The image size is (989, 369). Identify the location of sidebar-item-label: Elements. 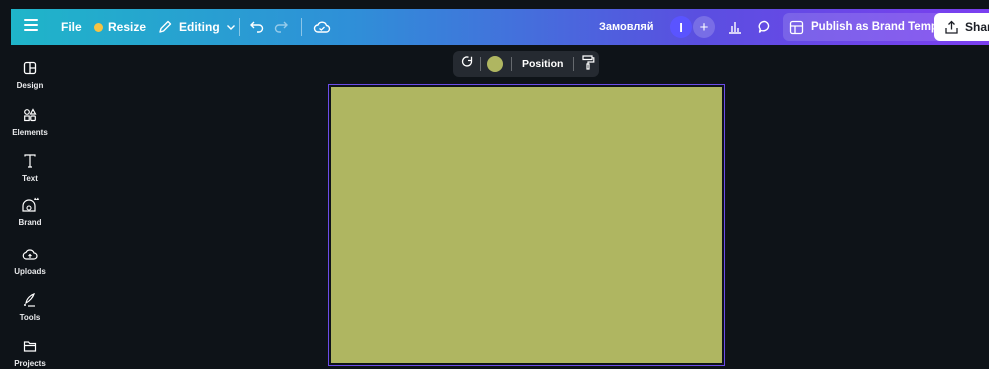
(30, 132).